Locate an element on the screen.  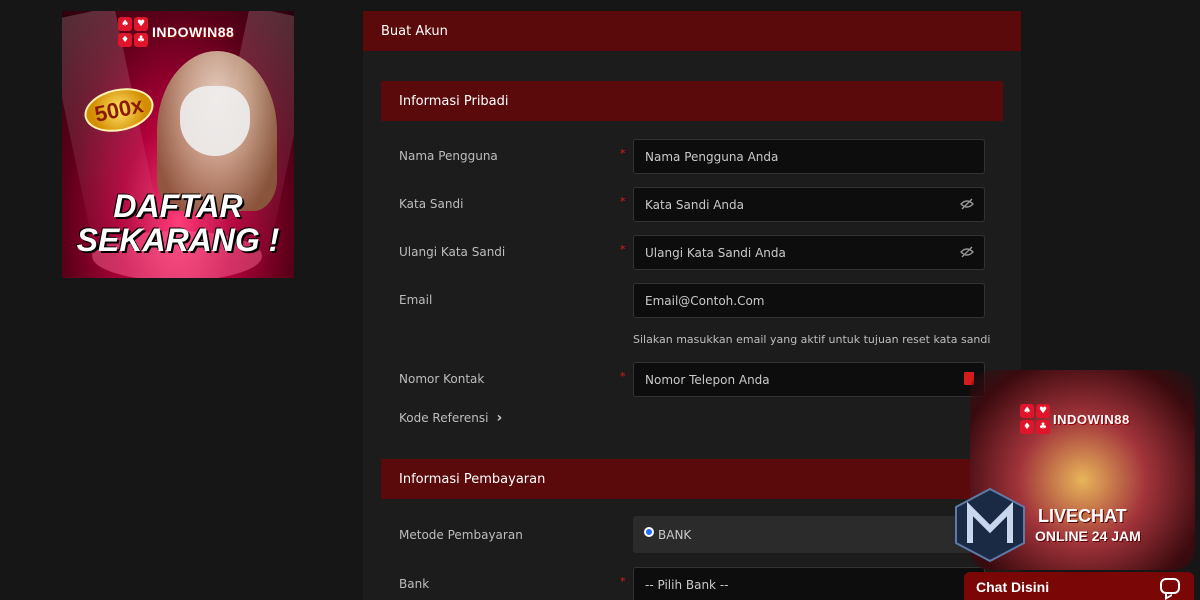
chat-button-label: Chat Disini is located at coordinates (1013, 587).